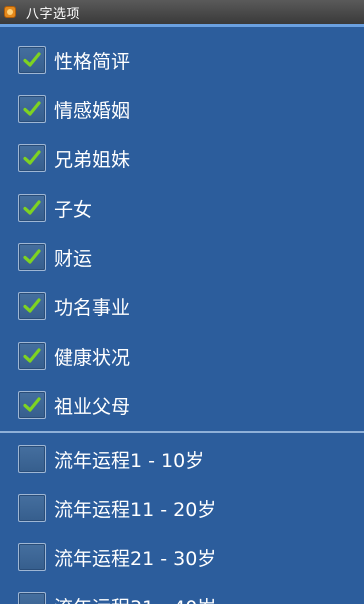 The image size is (364, 604). Describe the element at coordinates (182, 208) in the screenshot. I see `option-row: 子女` at that location.